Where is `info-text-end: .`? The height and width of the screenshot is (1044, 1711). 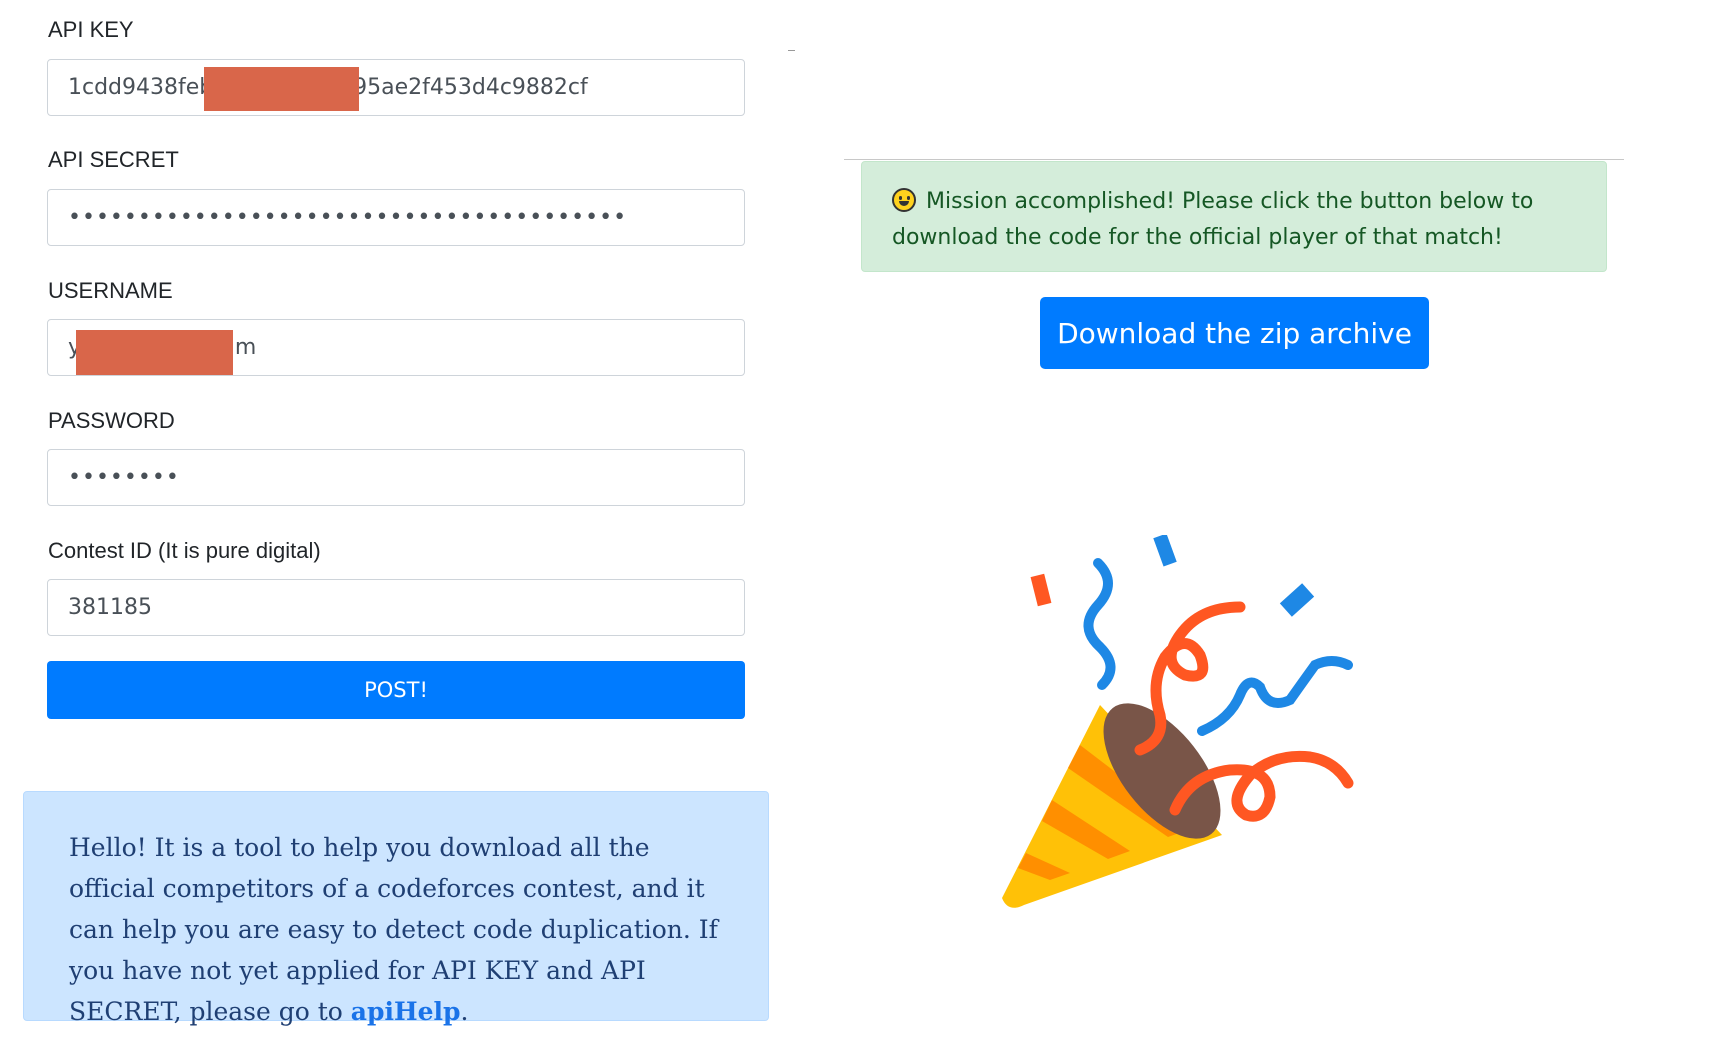 info-text-end: . is located at coordinates (464, 1011).